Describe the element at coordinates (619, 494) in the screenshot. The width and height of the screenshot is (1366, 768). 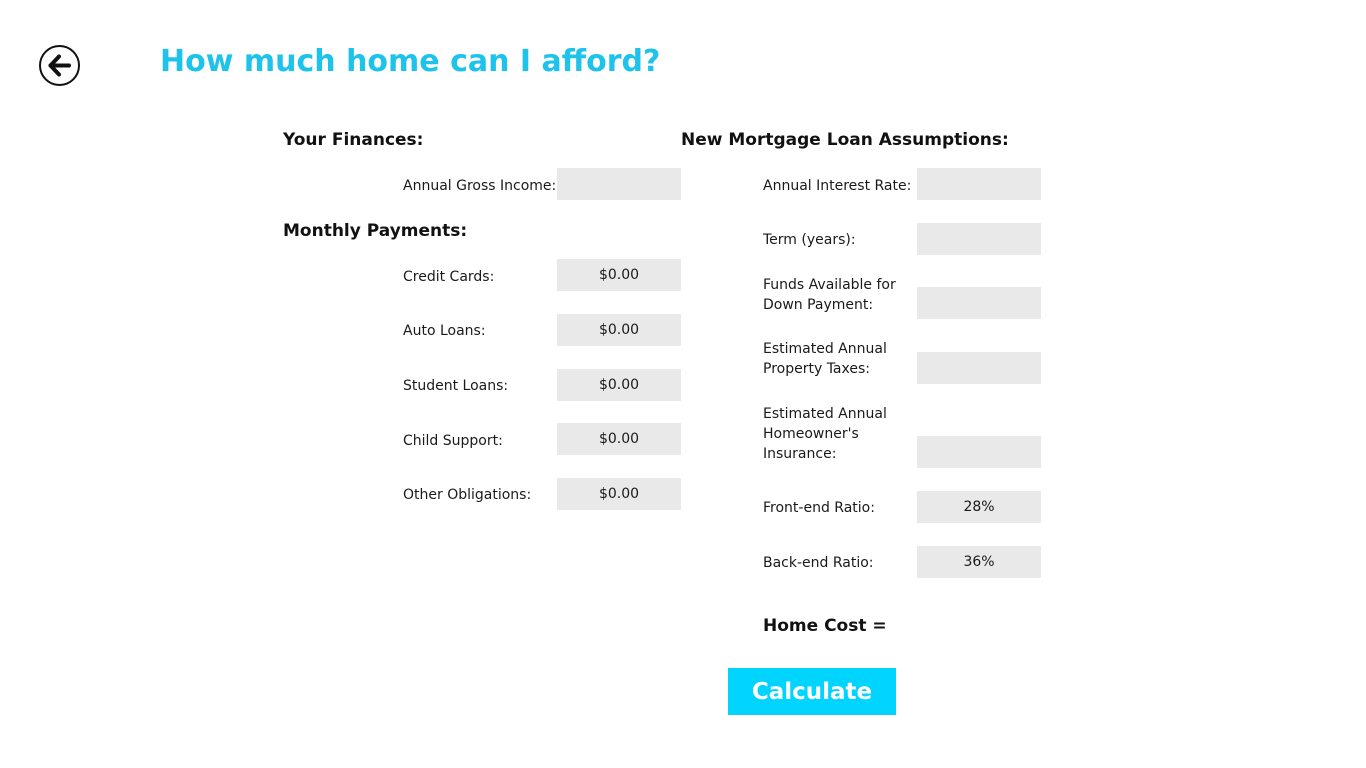
I see `other-obligations-input` at that location.